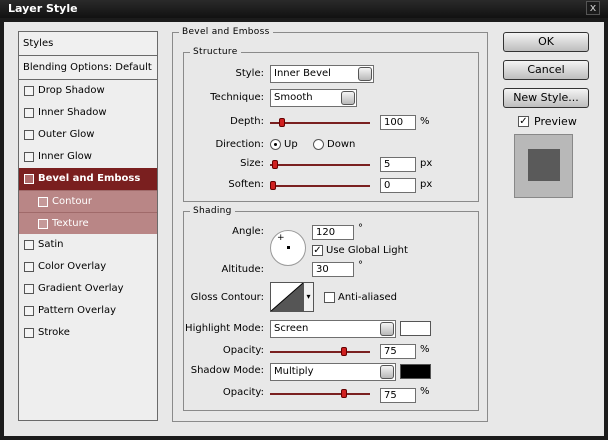 This screenshot has height=440, width=608. What do you see at coordinates (320, 394) in the screenshot?
I see `shadow-opacity-slider-track` at bounding box center [320, 394].